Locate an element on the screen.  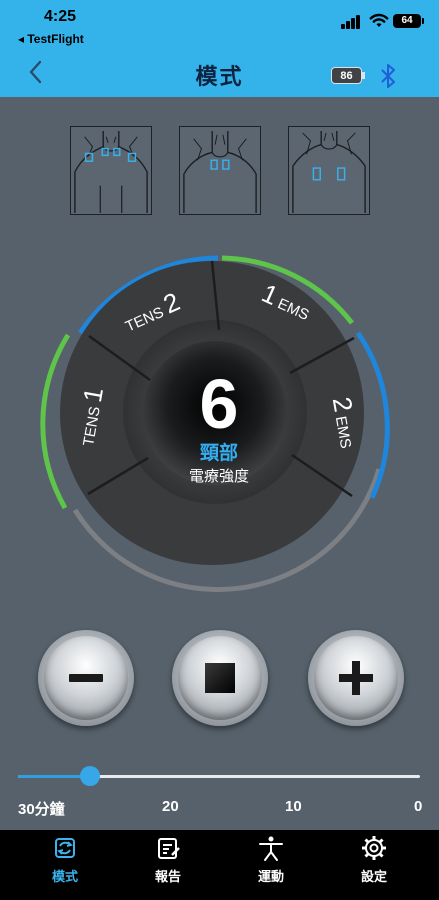
timer-tick-20: 20 is located at coordinates (170, 806).